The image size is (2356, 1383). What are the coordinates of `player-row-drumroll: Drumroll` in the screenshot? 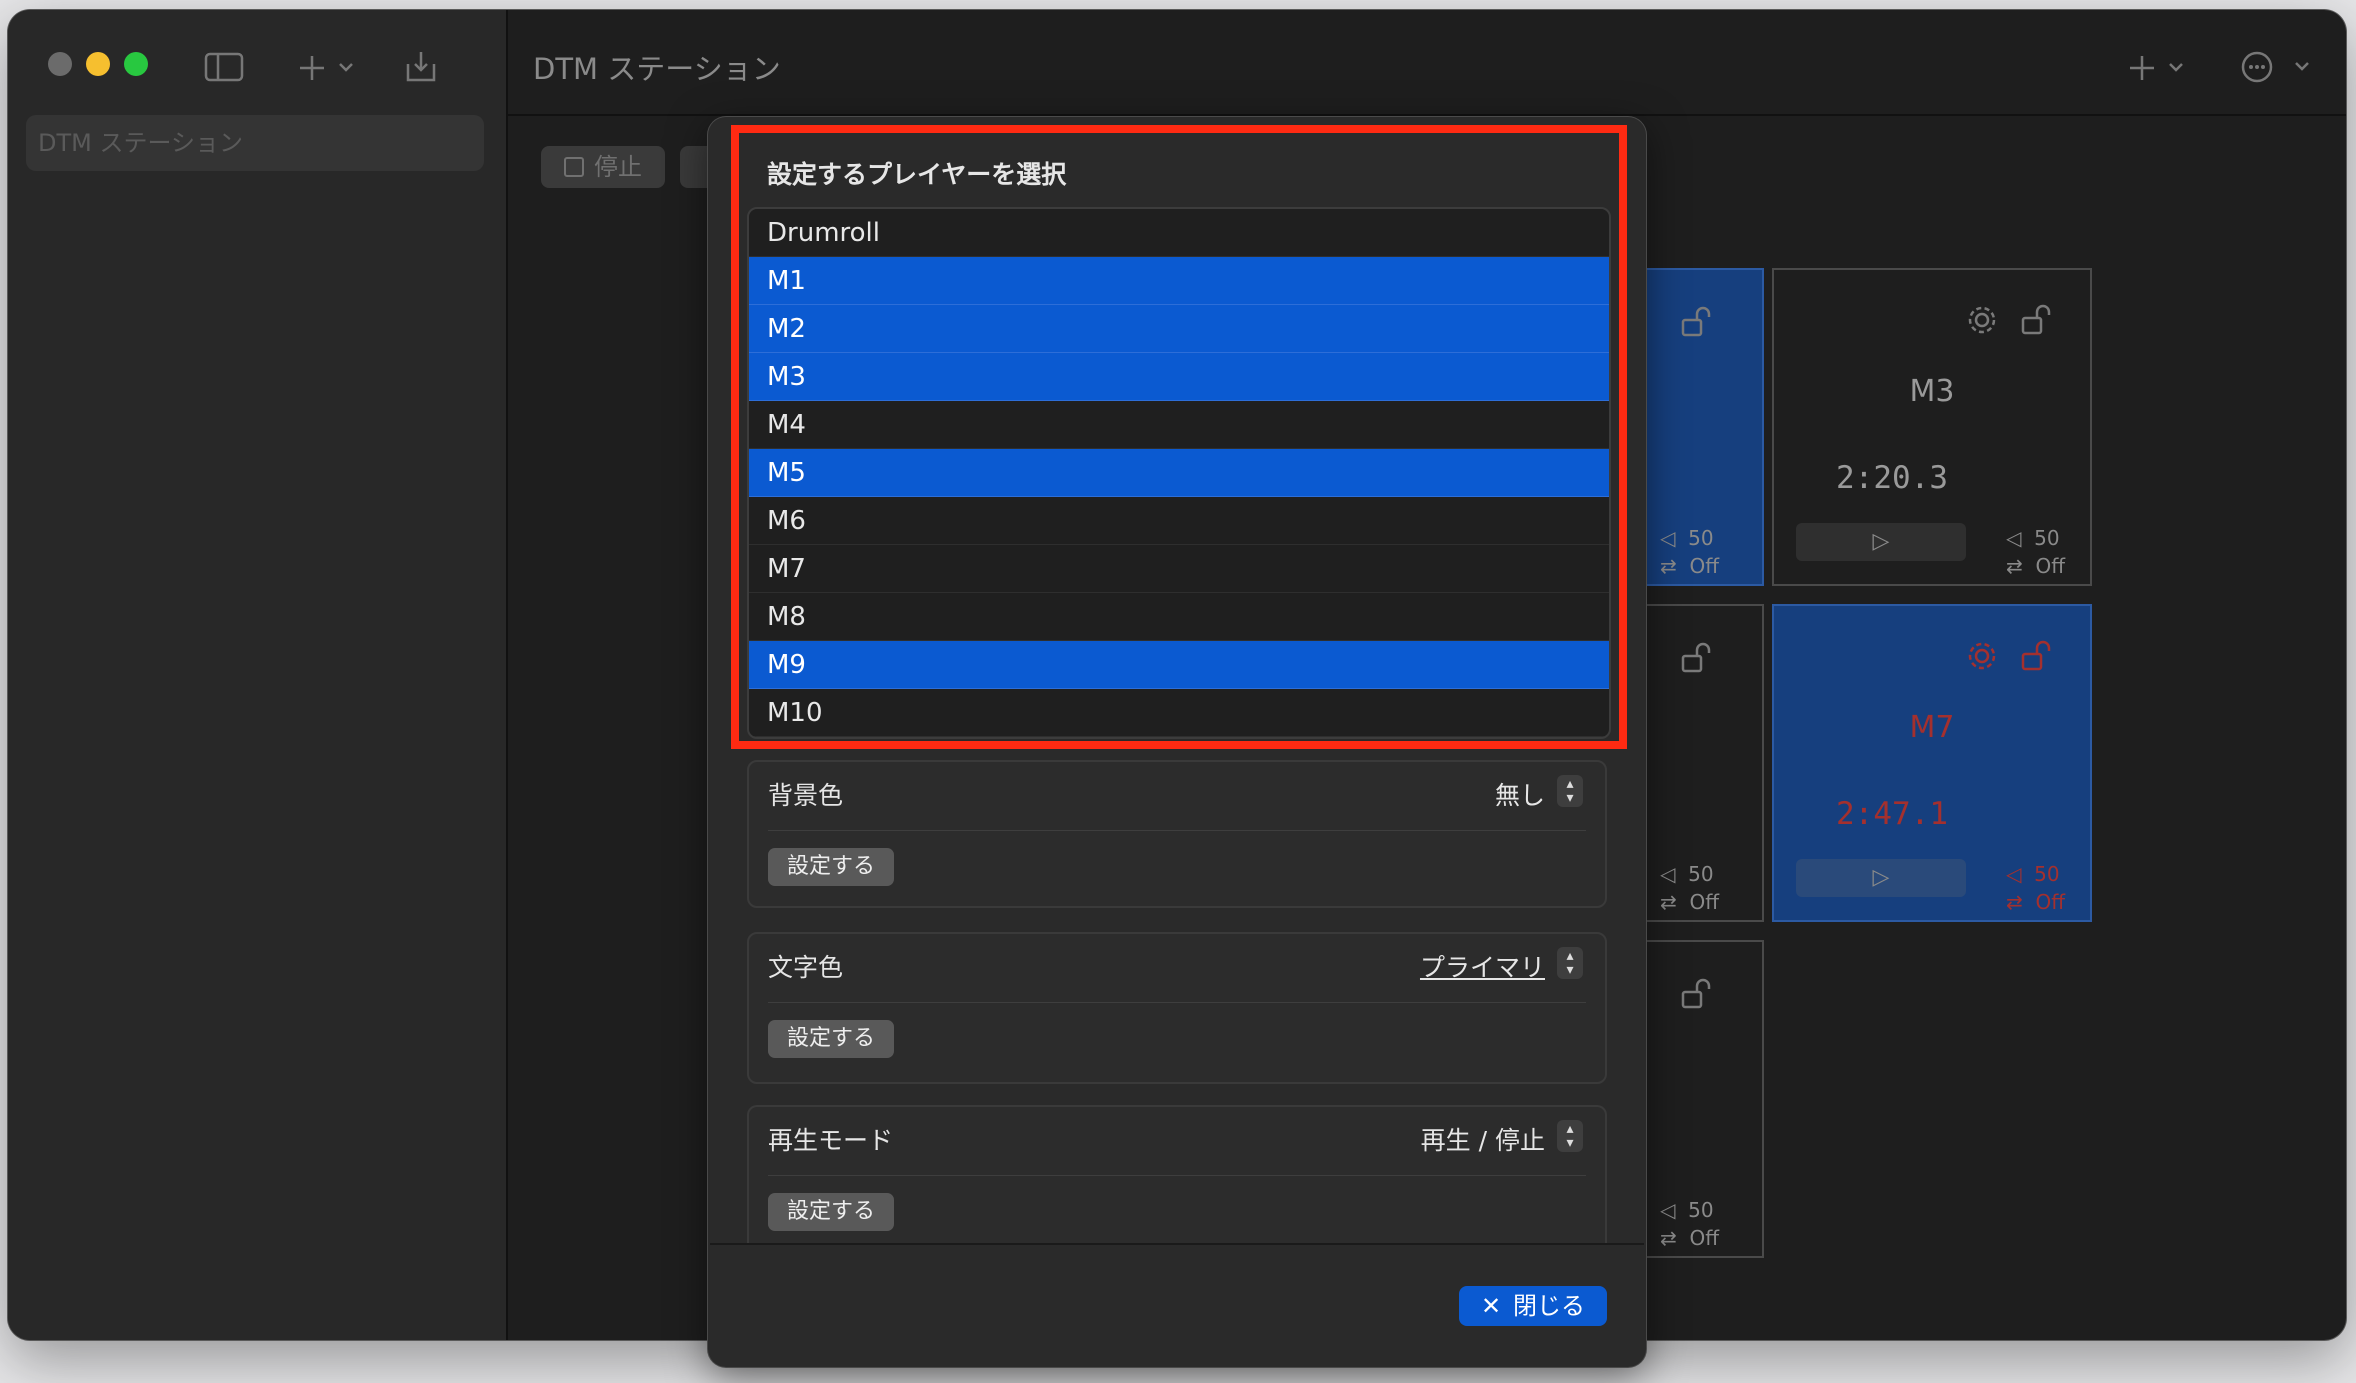 It's located at (1179, 233).